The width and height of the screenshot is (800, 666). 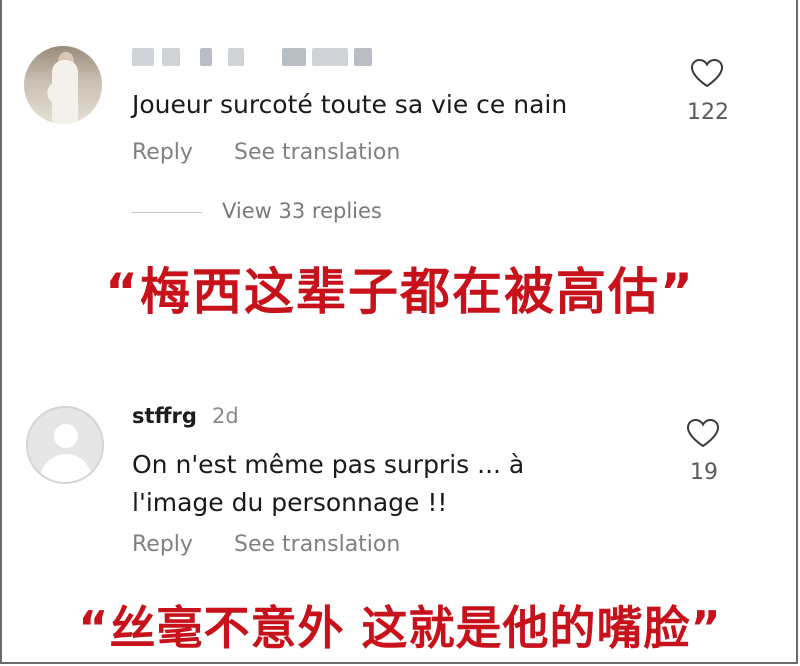 What do you see at coordinates (400, 292) in the screenshot?
I see `caption-overlay-1: “梅西这辈子都在被高估”` at bounding box center [400, 292].